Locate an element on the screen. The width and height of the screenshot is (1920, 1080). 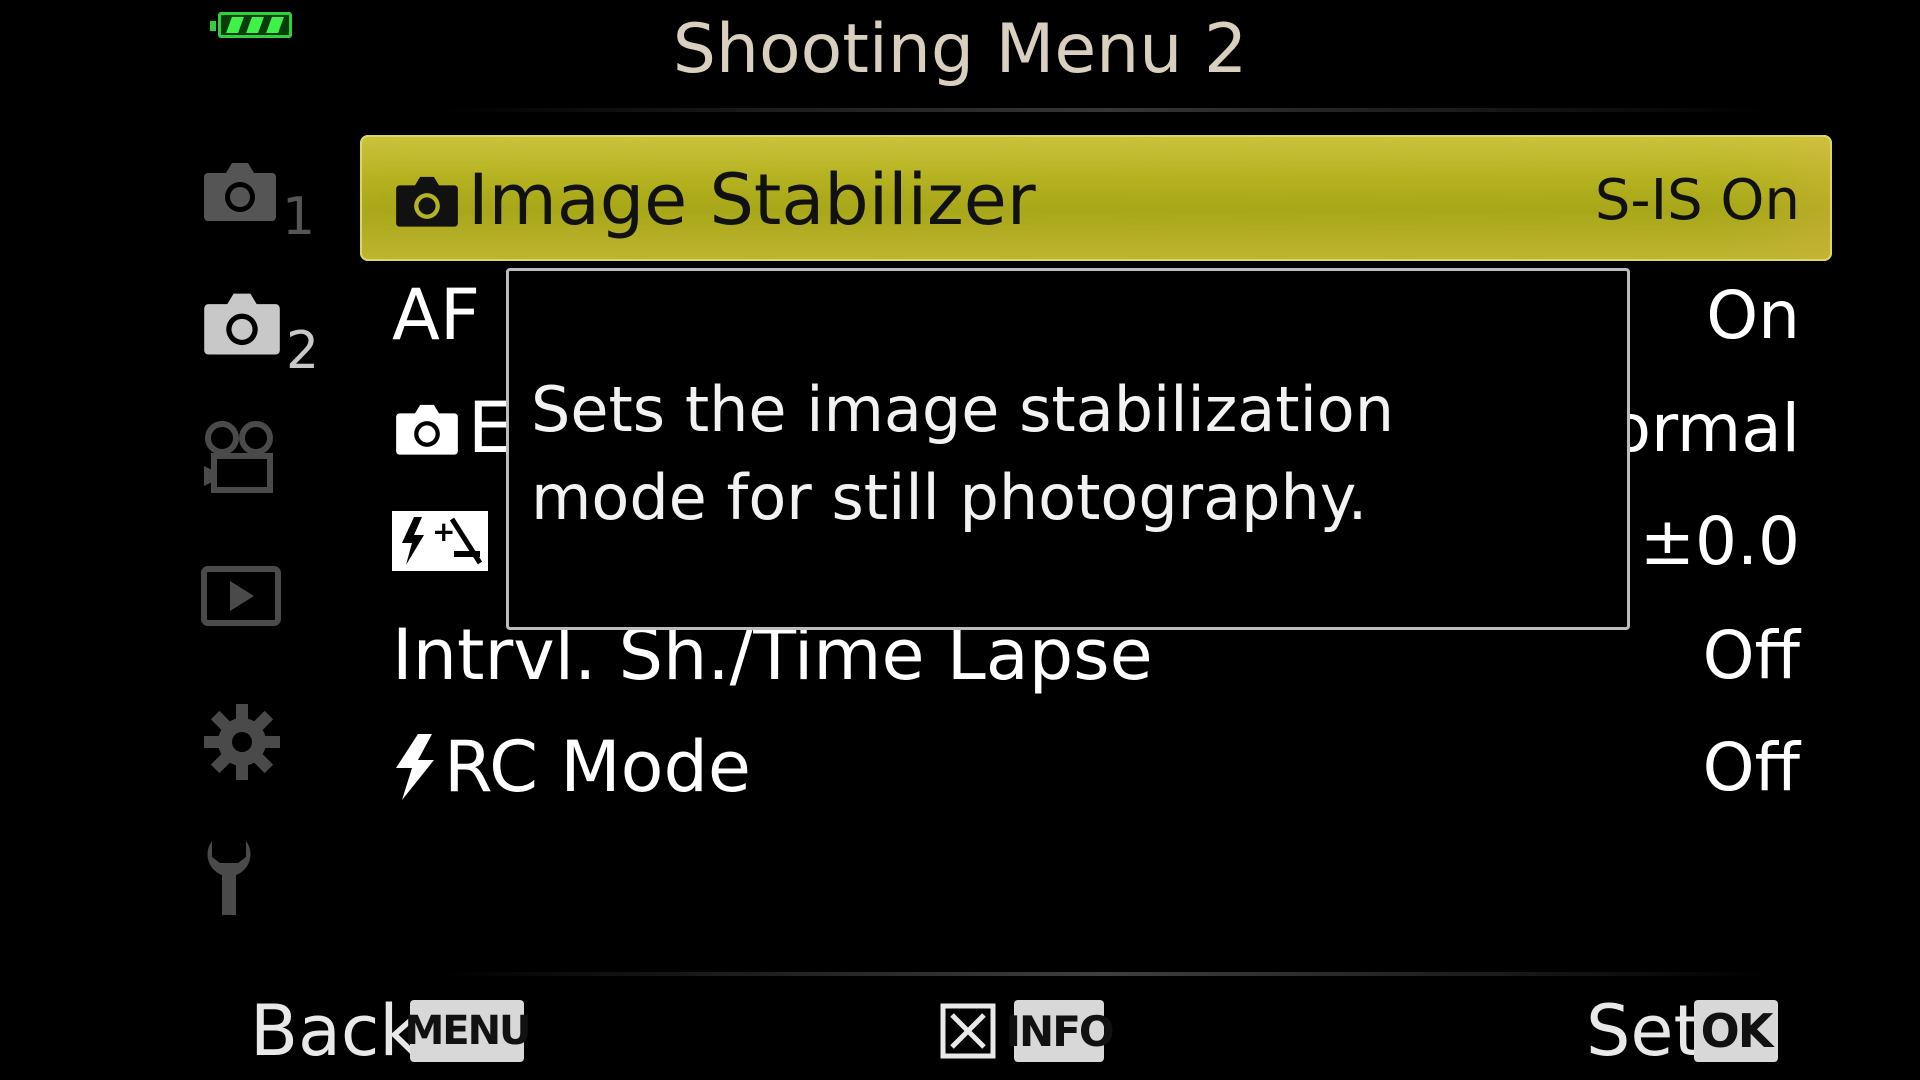
tab-setup-menu is located at coordinates (265, 885).